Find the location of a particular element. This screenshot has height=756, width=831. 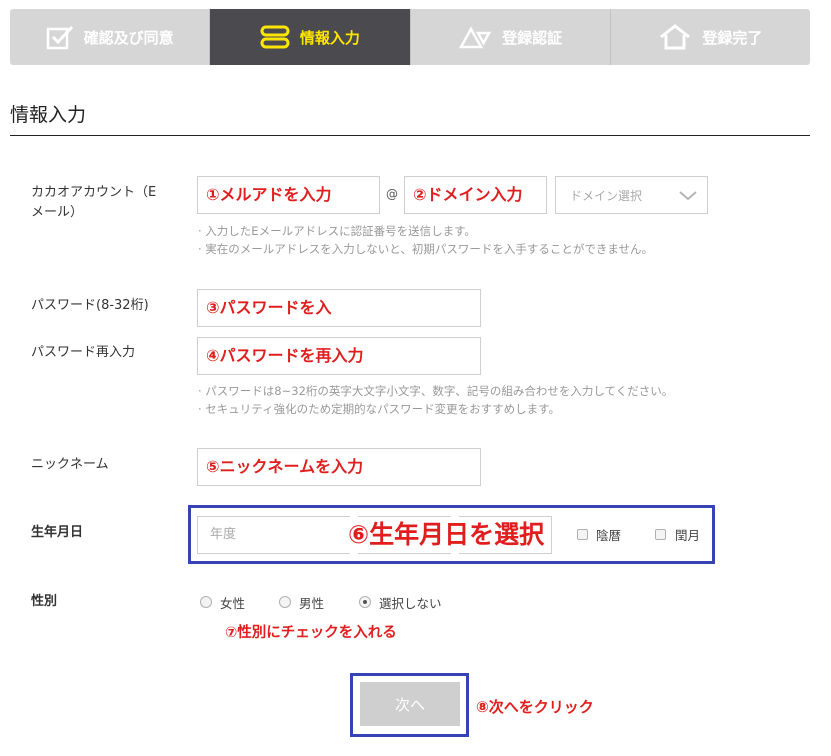

gender-label: 性別 is located at coordinates (44, 601).